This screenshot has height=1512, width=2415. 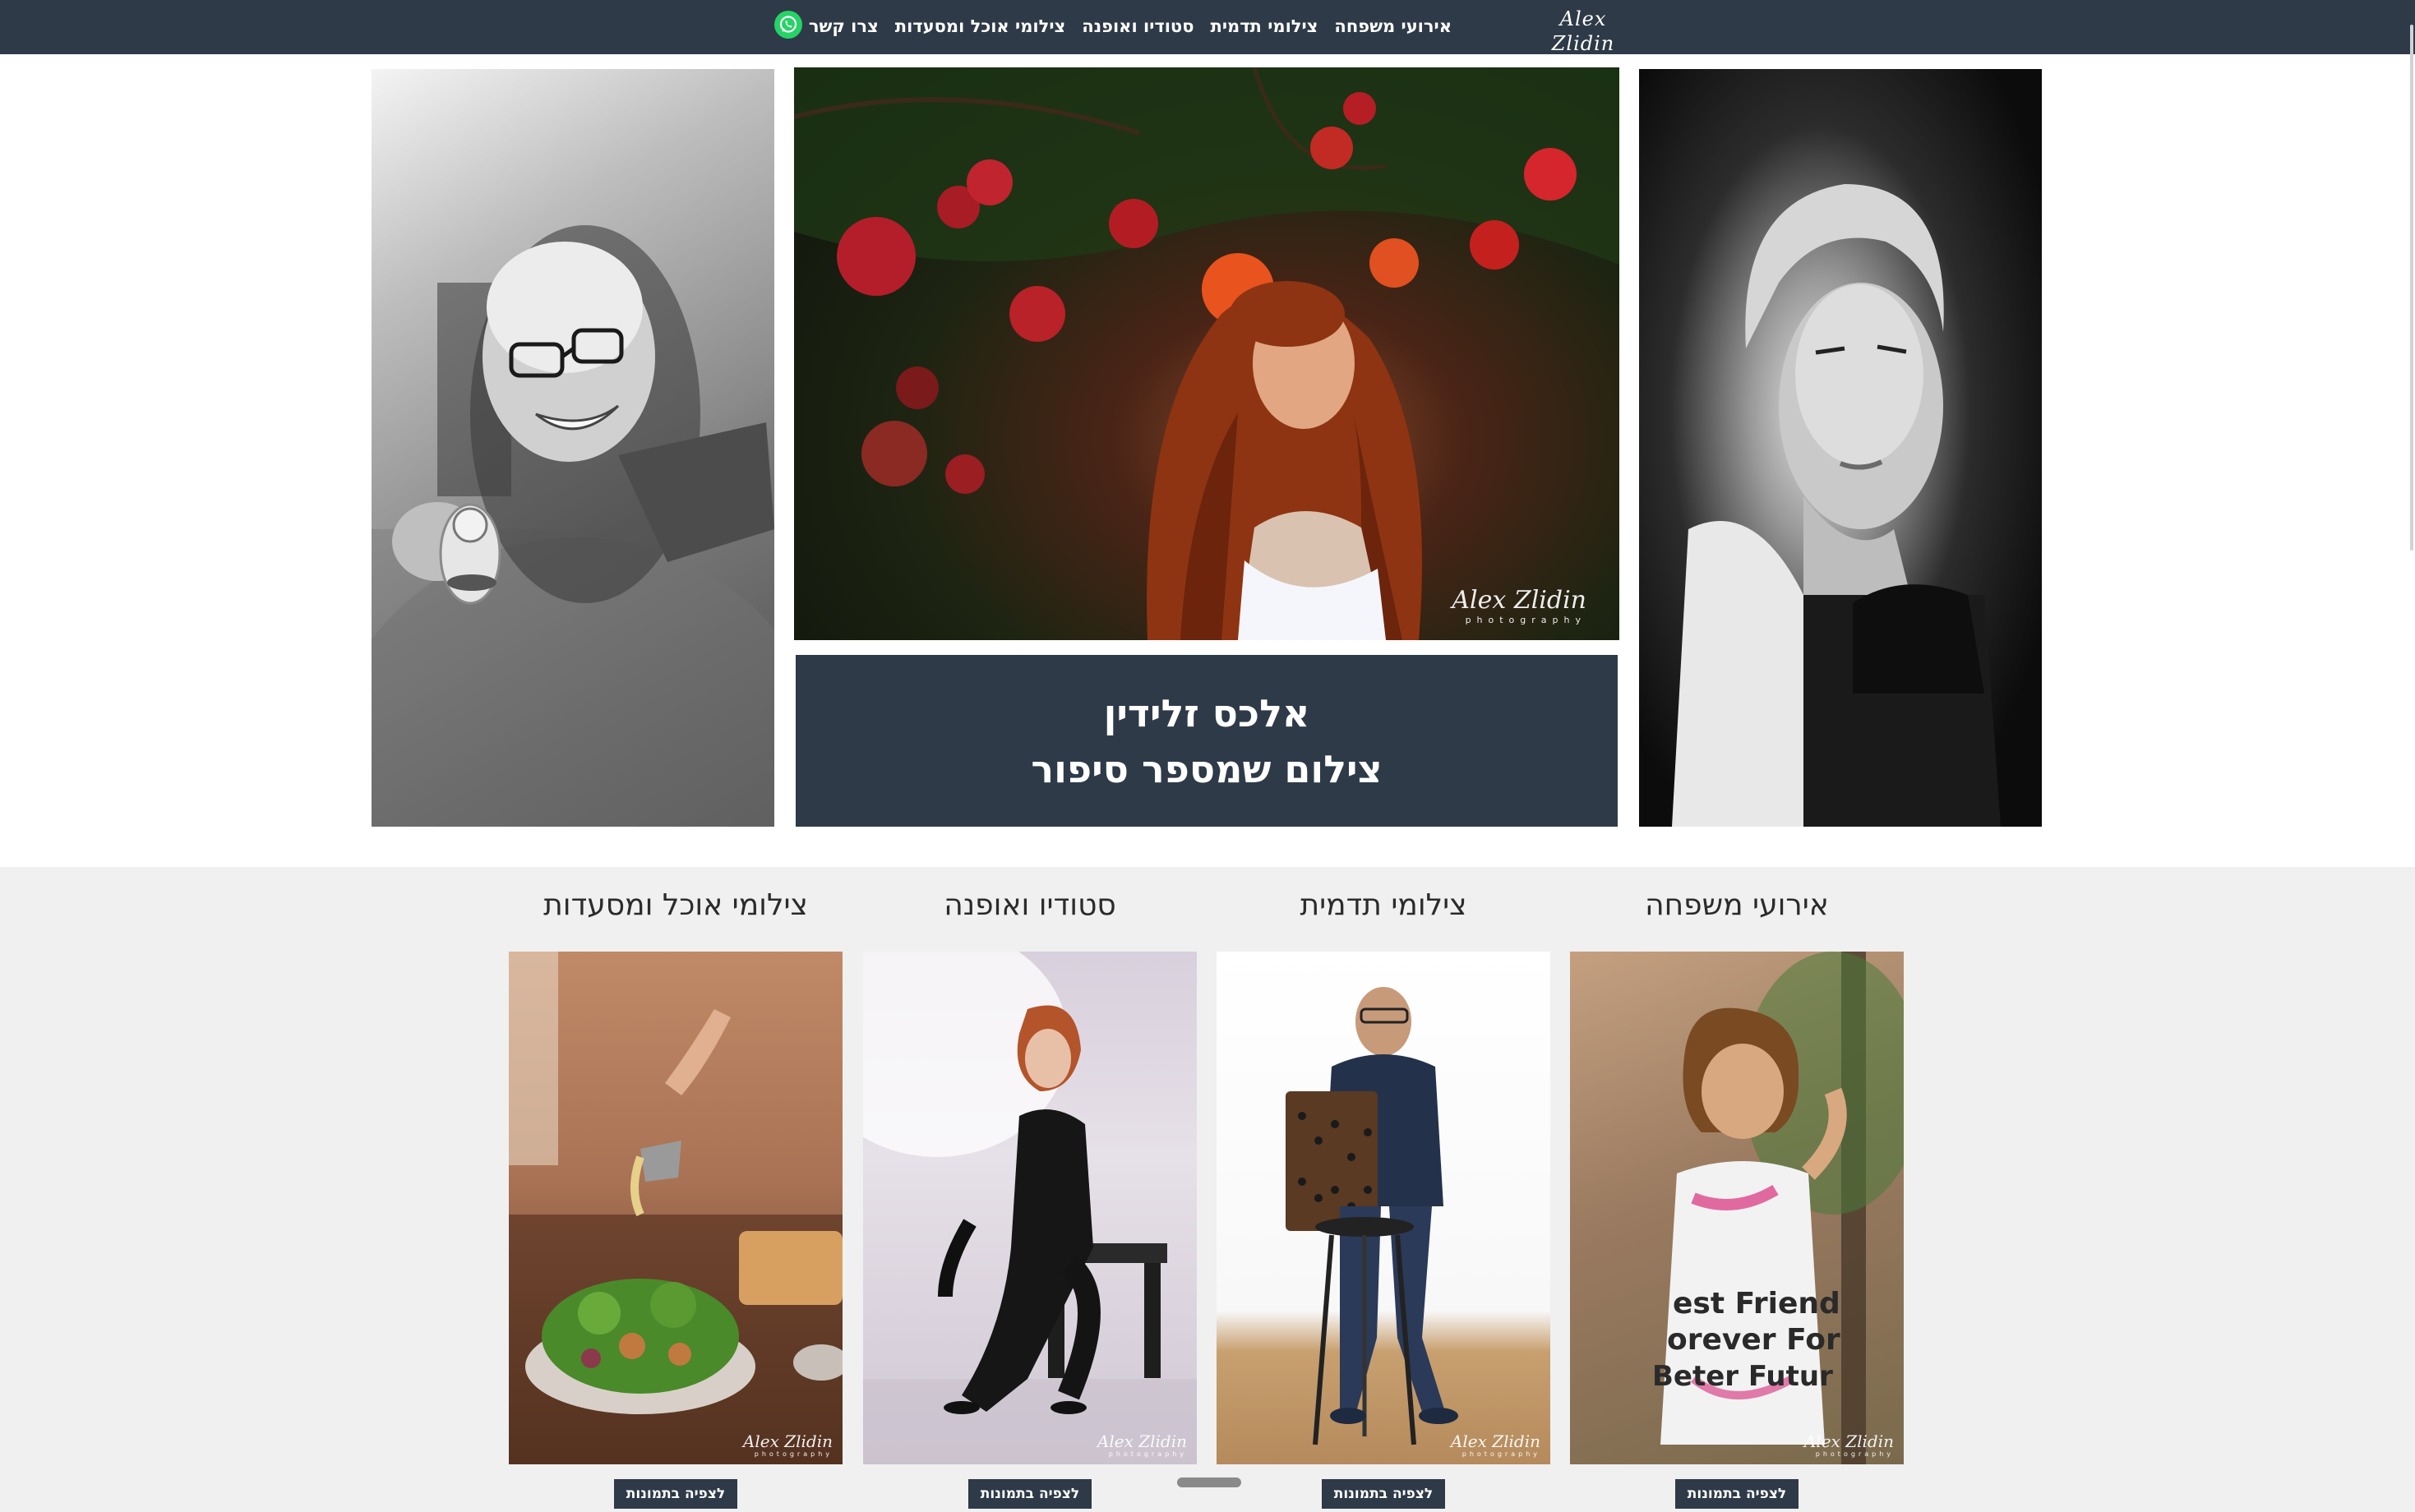 What do you see at coordinates (676, 905) in the screenshot?
I see `category-title: צילומי אוכל ומסעדות` at bounding box center [676, 905].